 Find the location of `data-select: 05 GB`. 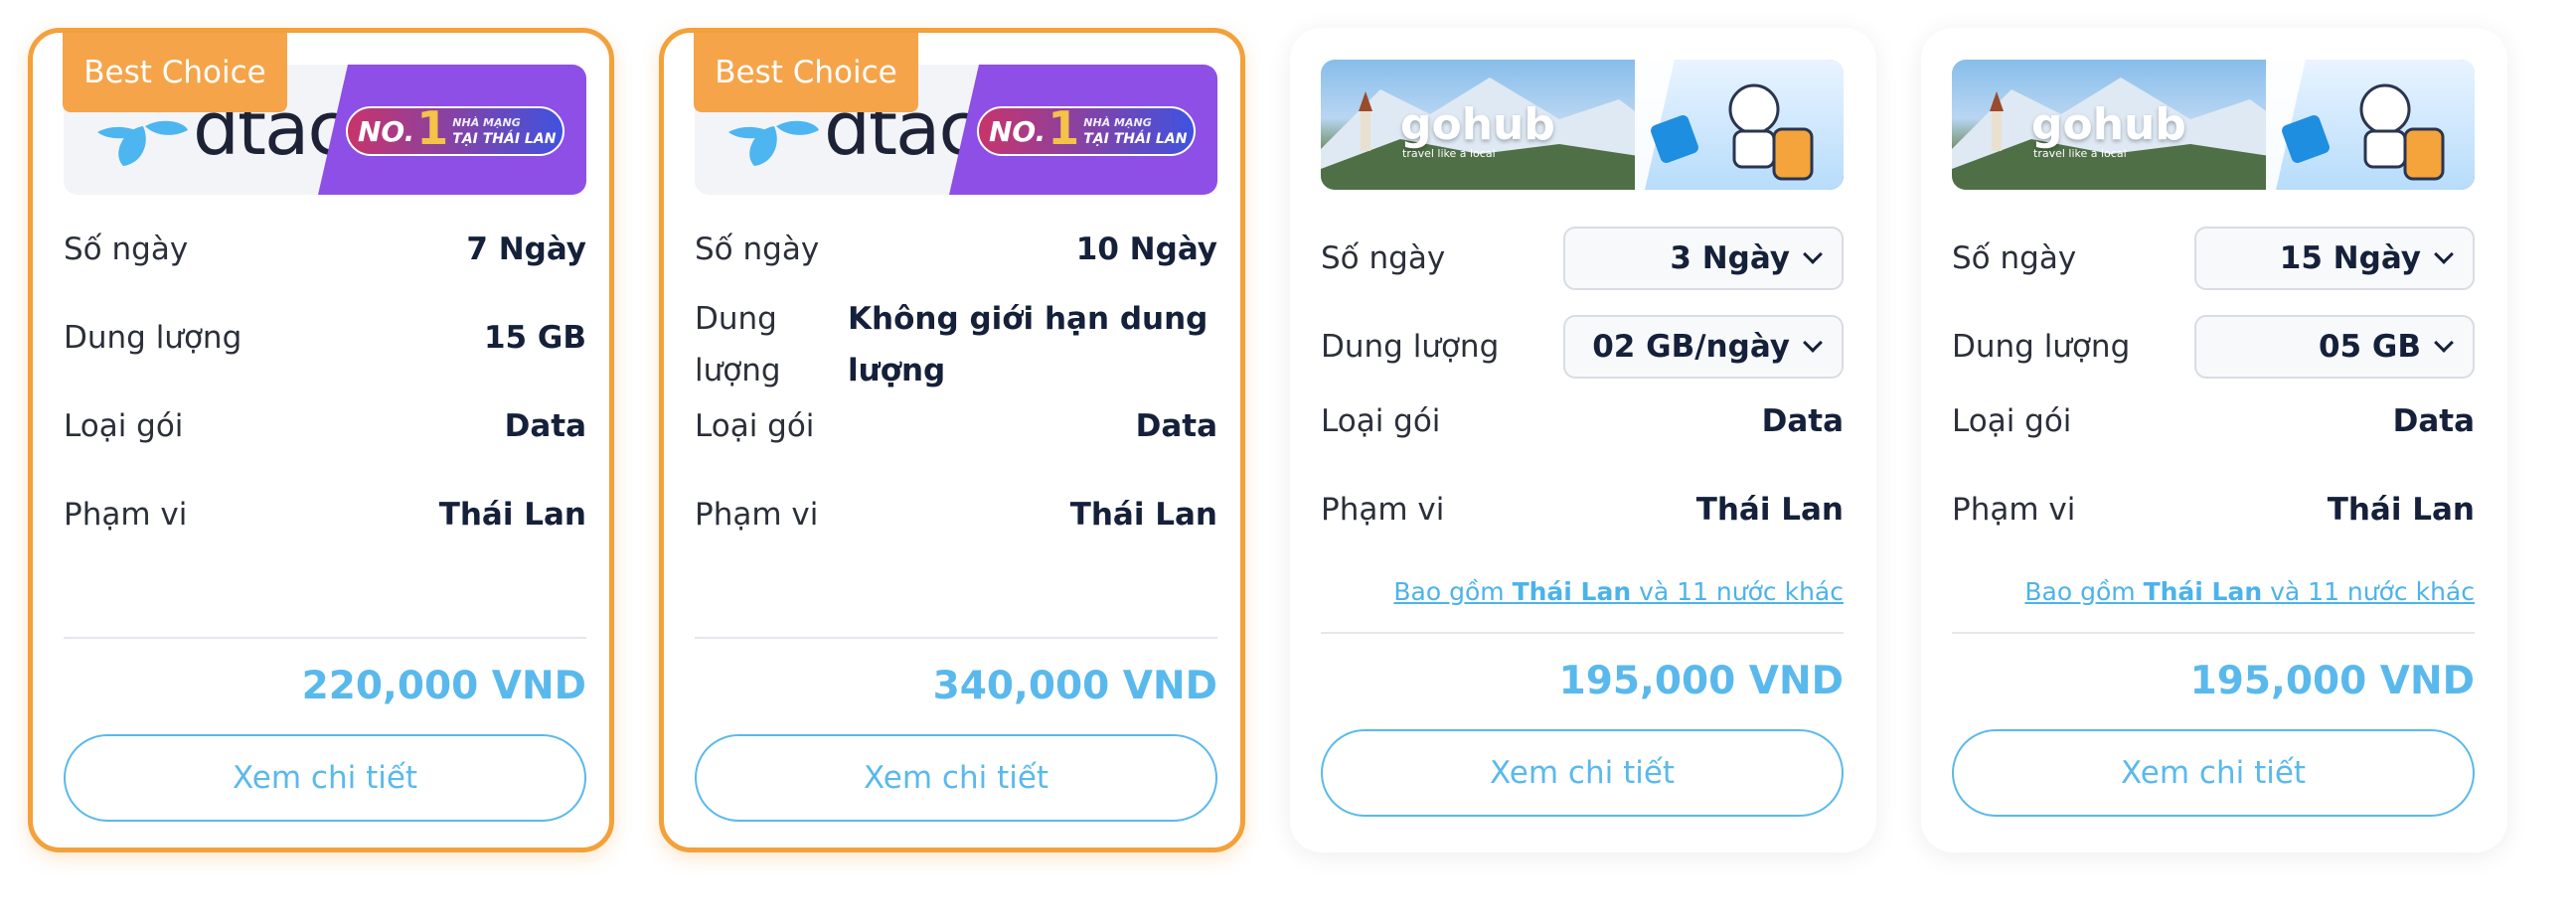

data-select: 05 GB is located at coordinates (2334, 347).